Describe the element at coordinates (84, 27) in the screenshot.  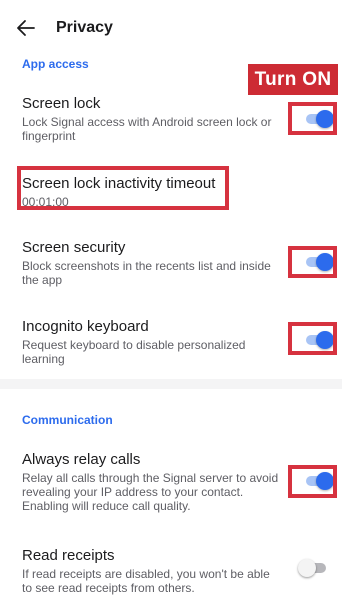
I see `page-title: Privacy` at that location.